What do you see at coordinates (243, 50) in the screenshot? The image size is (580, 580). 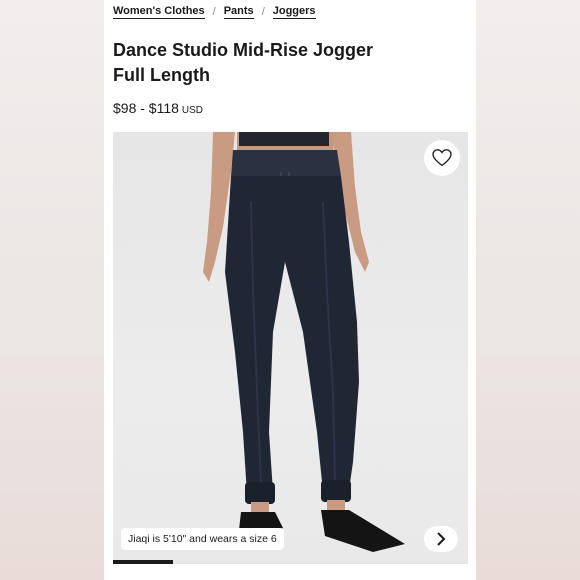 I see `product-title-line-1: Dance Studio Mid-Rise Jogger` at bounding box center [243, 50].